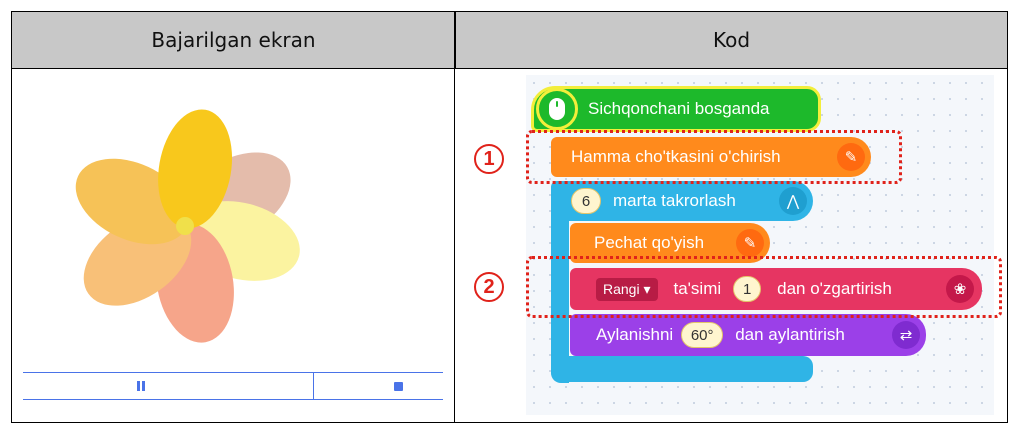 Image resolution: width=1019 pixels, height=434 pixels. Describe the element at coordinates (702, 335) in the screenshot. I see `rotate-value-input: 60°` at that location.